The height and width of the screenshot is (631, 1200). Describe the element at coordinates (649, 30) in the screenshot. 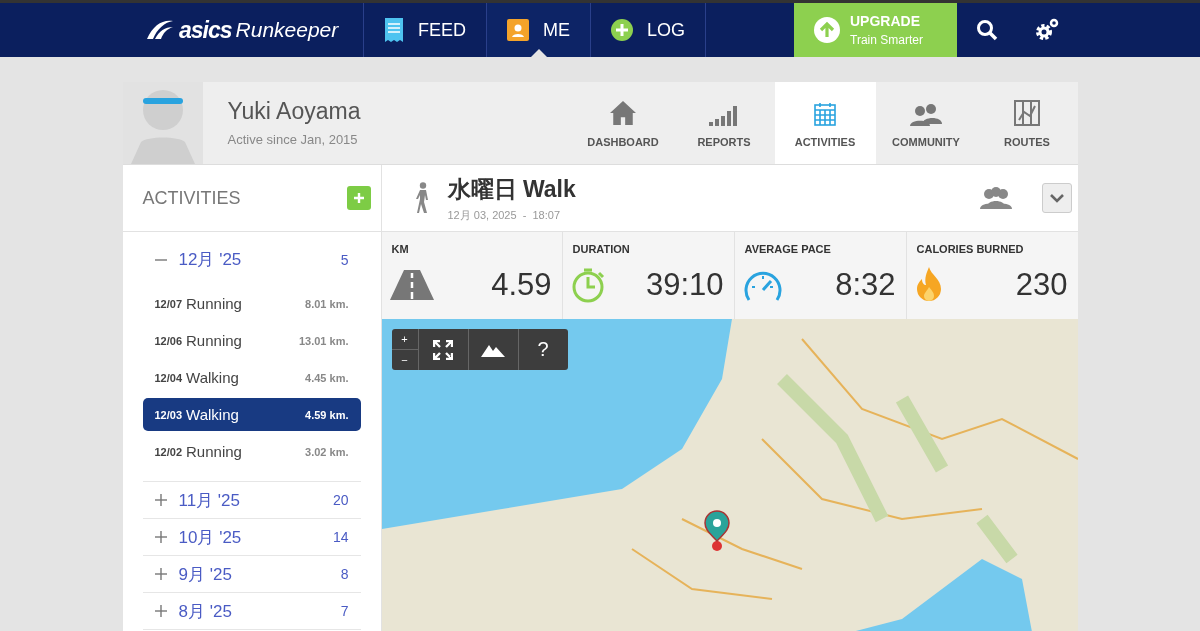

I see `nav-link: LOG` at that location.